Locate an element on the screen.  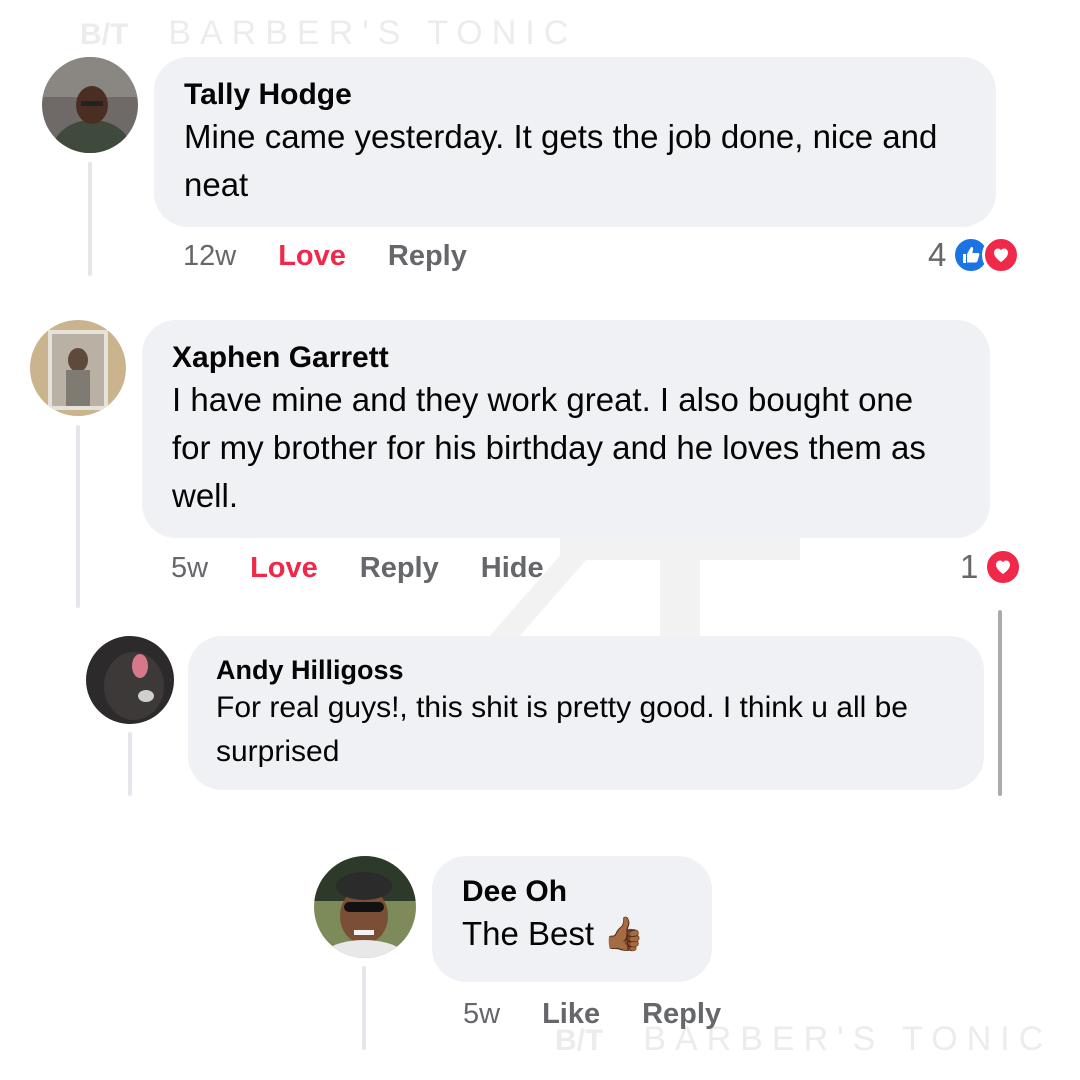
avatar-xaphen-garrett is located at coordinates (78, 368).